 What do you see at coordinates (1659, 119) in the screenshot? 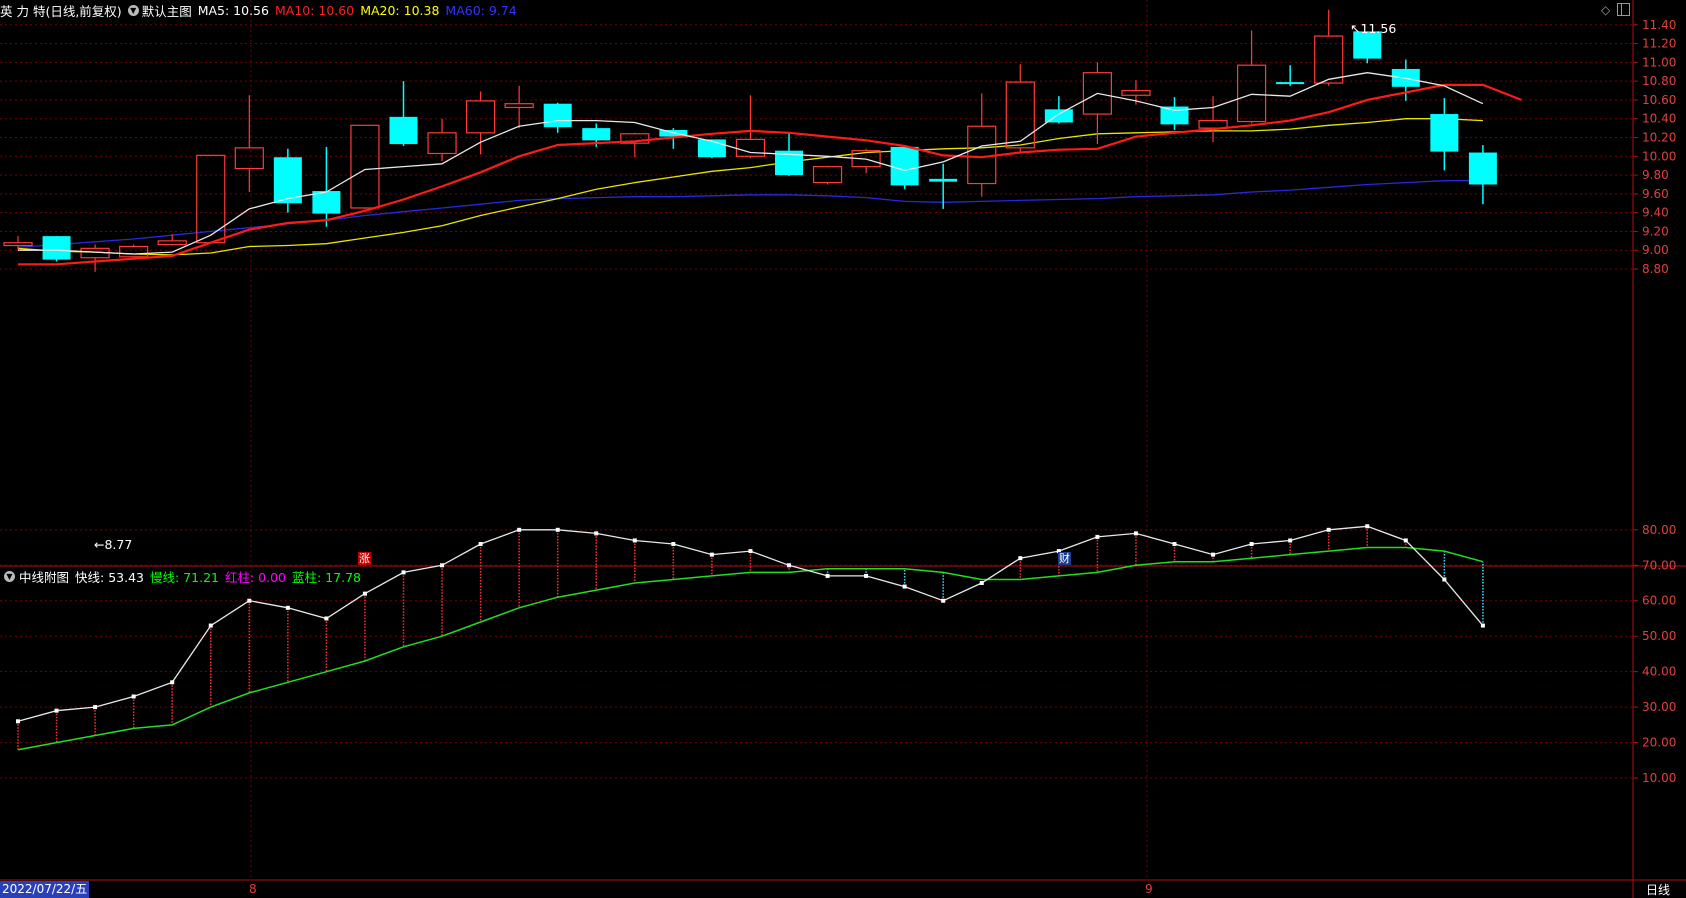
I see `price-tick-label: 10.40` at bounding box center [1659, 119].